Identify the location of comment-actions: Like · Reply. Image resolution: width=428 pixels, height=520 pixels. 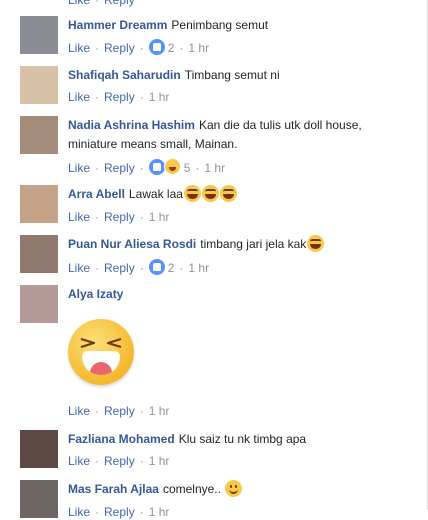
(101, 4).